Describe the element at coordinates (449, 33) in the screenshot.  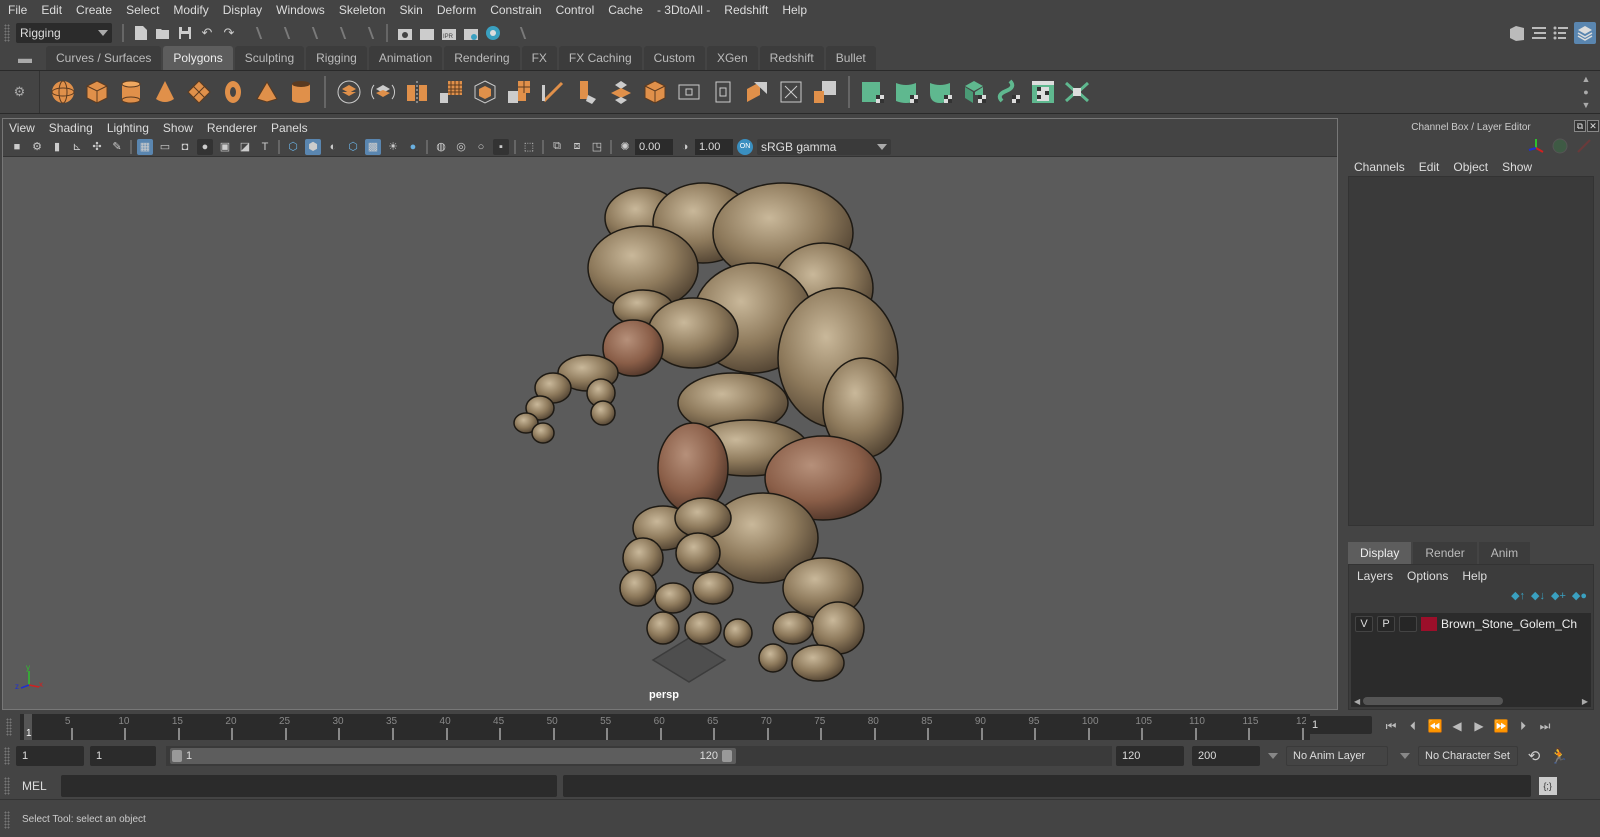
I see `ipr-render-icon: IPR` at that location.